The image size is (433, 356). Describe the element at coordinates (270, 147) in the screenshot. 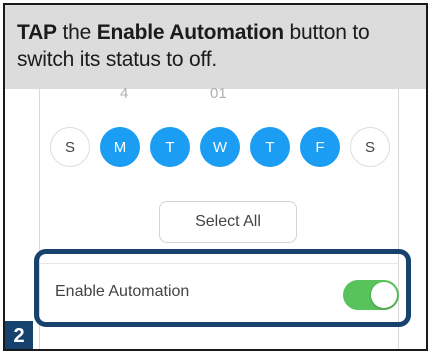

I see `day-thursday: T` at that location.